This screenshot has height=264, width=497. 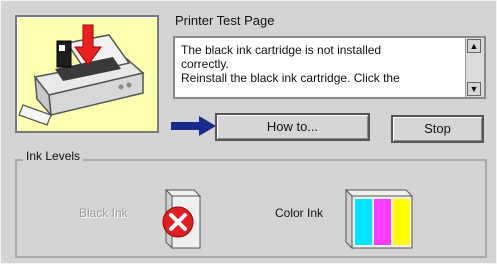 I want to click on stop-button: Stop, so click(x=437, y=129).